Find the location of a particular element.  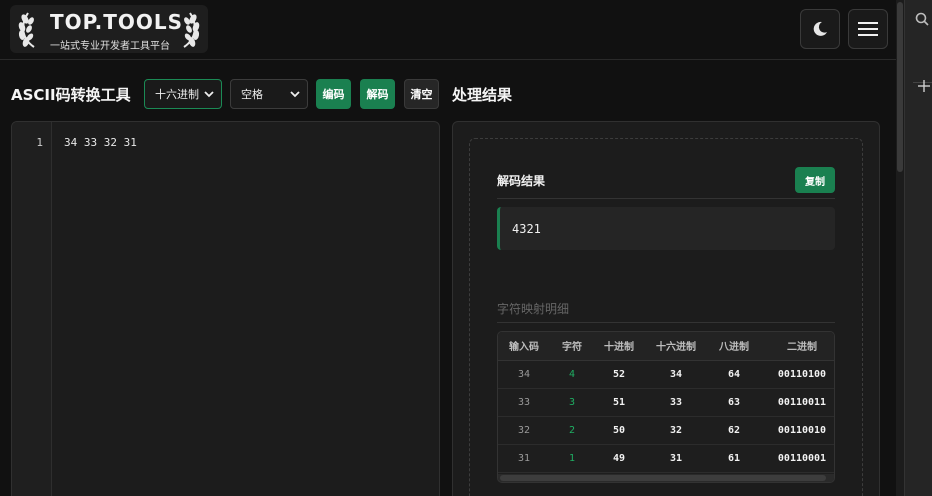

moon-icon is located at coordinates (820, 28).